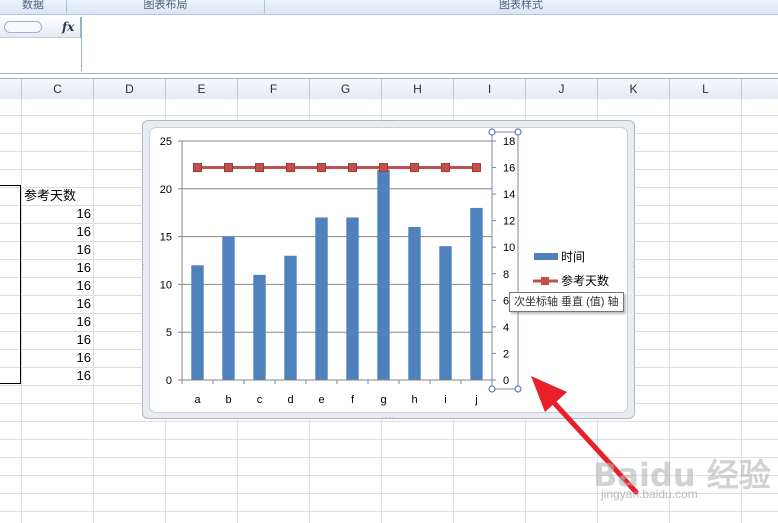 This screenshot has width=778, height=523. Describe the element at coordinates (585, 435) in the screenshot. I see `annotation-arrow-icon` at that location.